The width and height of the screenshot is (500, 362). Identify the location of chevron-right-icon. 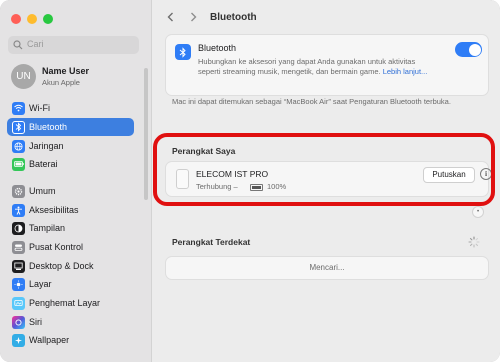
(194, 17).